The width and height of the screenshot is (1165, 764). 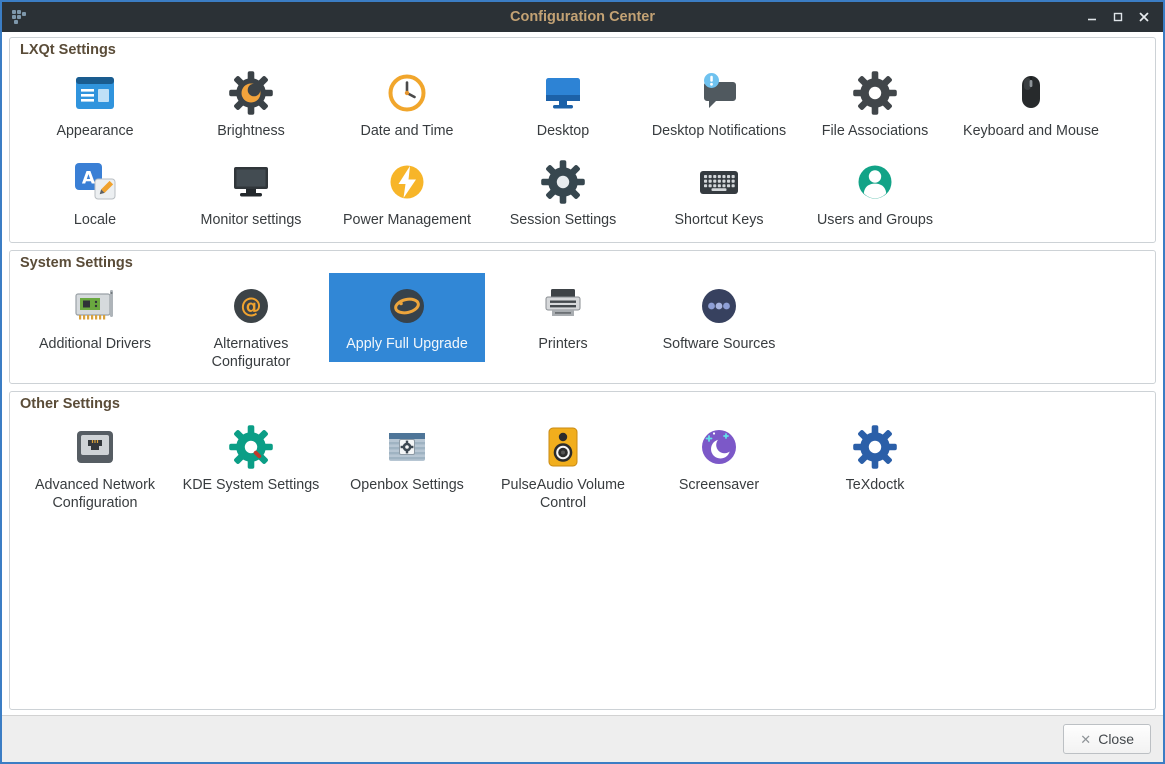 I want to click on settings-item-screensaver: Screensaver, so click(x=719, y=458).